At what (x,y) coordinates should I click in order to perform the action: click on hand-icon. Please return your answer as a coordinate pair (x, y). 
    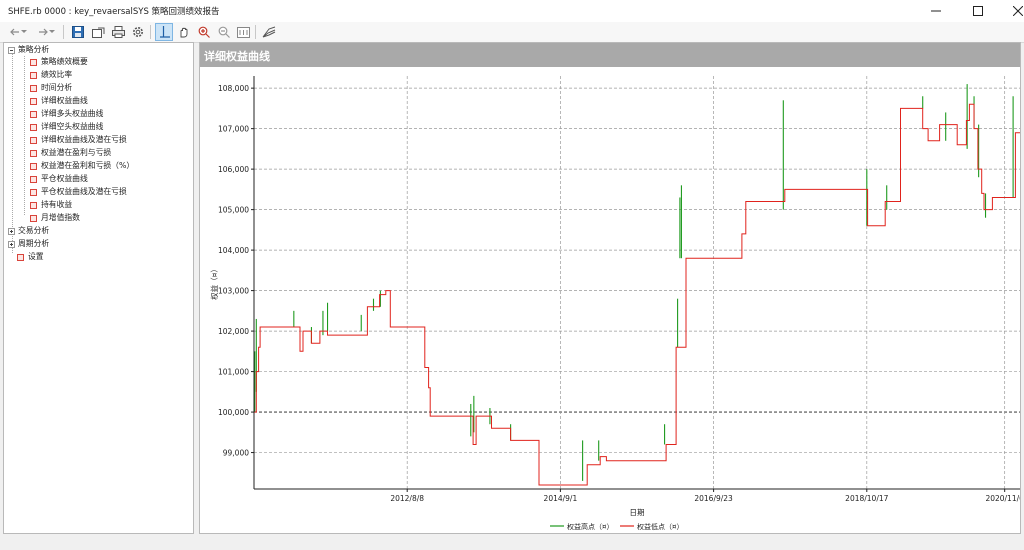
    Looking at the image, I should click on (184, 32).